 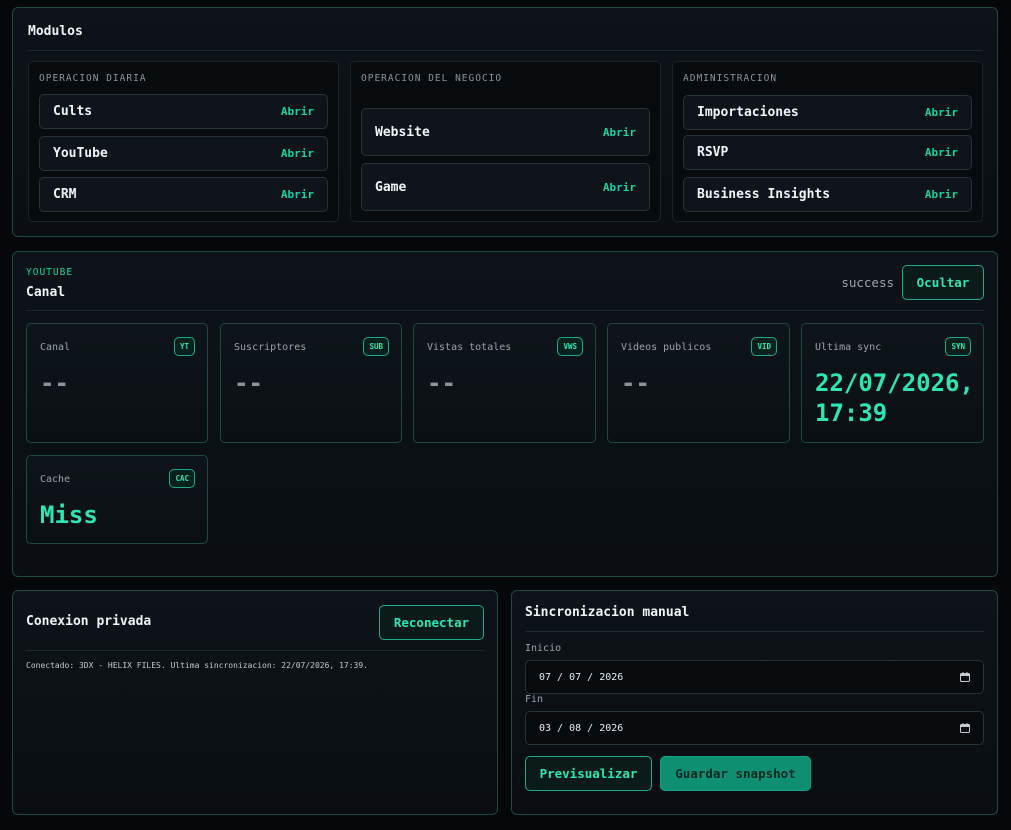 What do you see at coordinates (698, 383) in the screenshot?
I see `stat-card-videos: Videos publicos VID --` at bounding box center [698, 383].